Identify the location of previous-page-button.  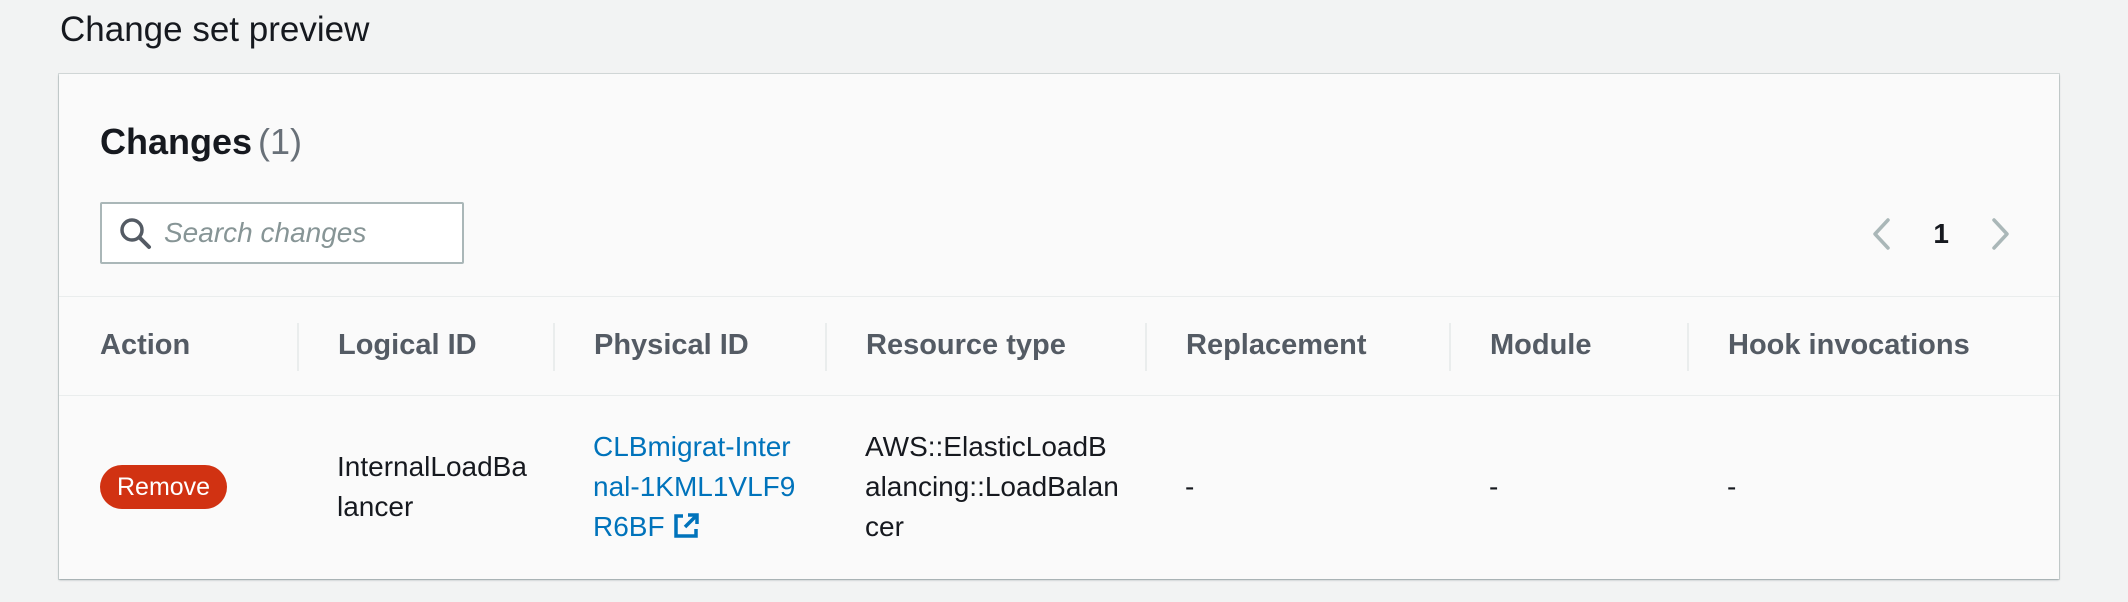
(1881, 234).